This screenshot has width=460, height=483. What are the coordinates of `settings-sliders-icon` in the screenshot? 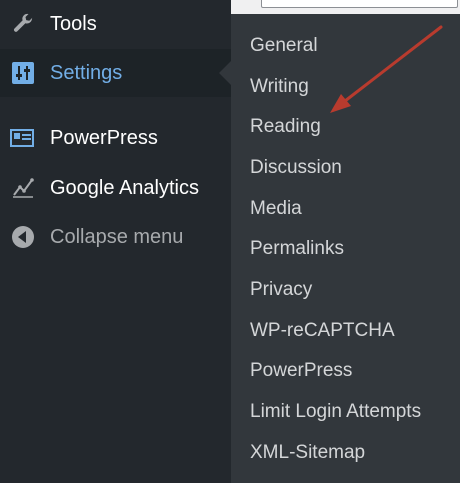 It's located at (23, 73).